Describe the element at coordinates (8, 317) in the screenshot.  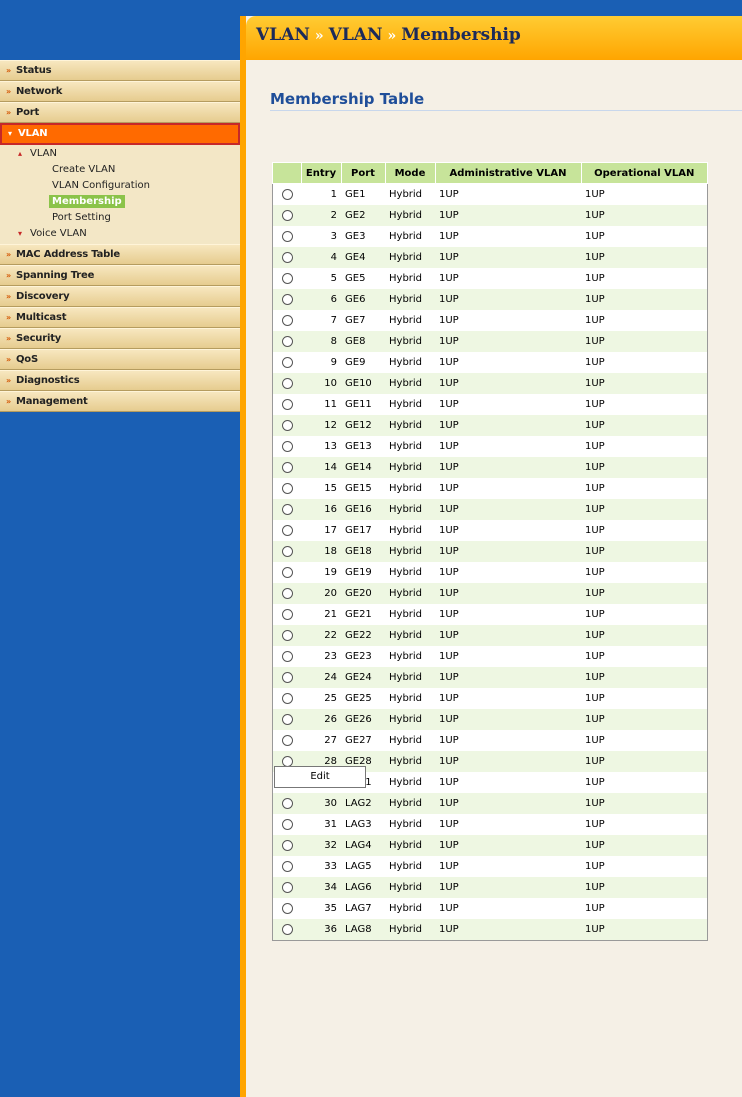
I see `chevron-right-icon: »` at that location.